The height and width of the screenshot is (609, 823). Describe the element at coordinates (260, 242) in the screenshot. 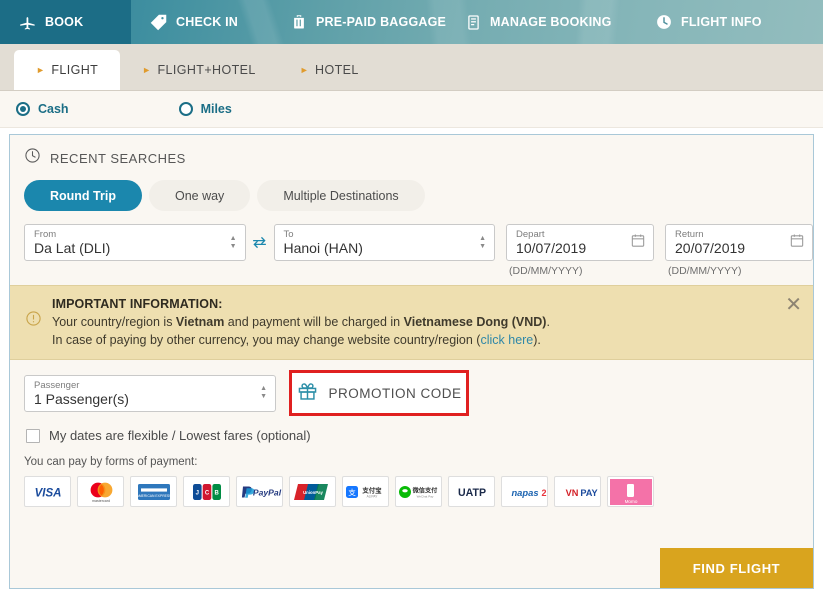

I see `swap-airports-button` at that location.